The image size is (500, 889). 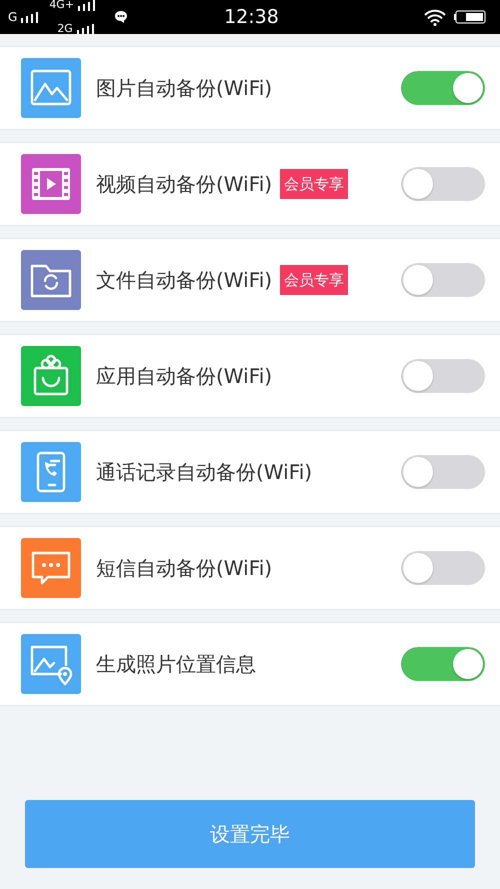 What do you see at coordinates (184, 568) in the screenshot?
I see `setting-label: 短信自动备份(WiFi)` at bounding box center [184, 568].